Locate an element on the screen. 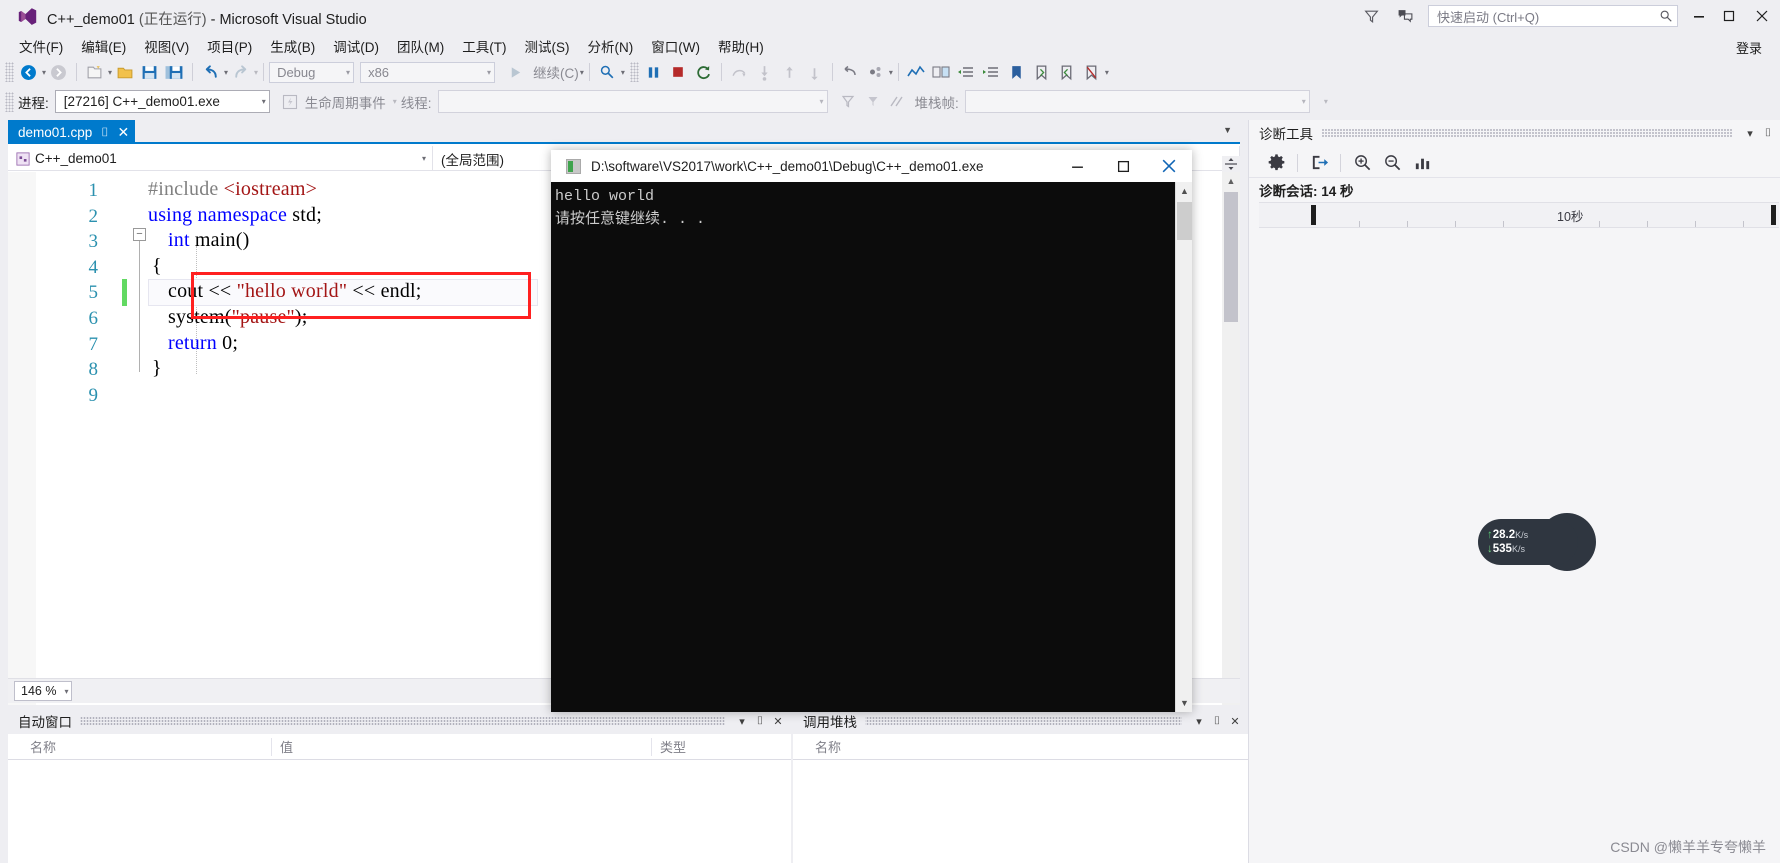  redo-icon is located at coordinates (240, 72).